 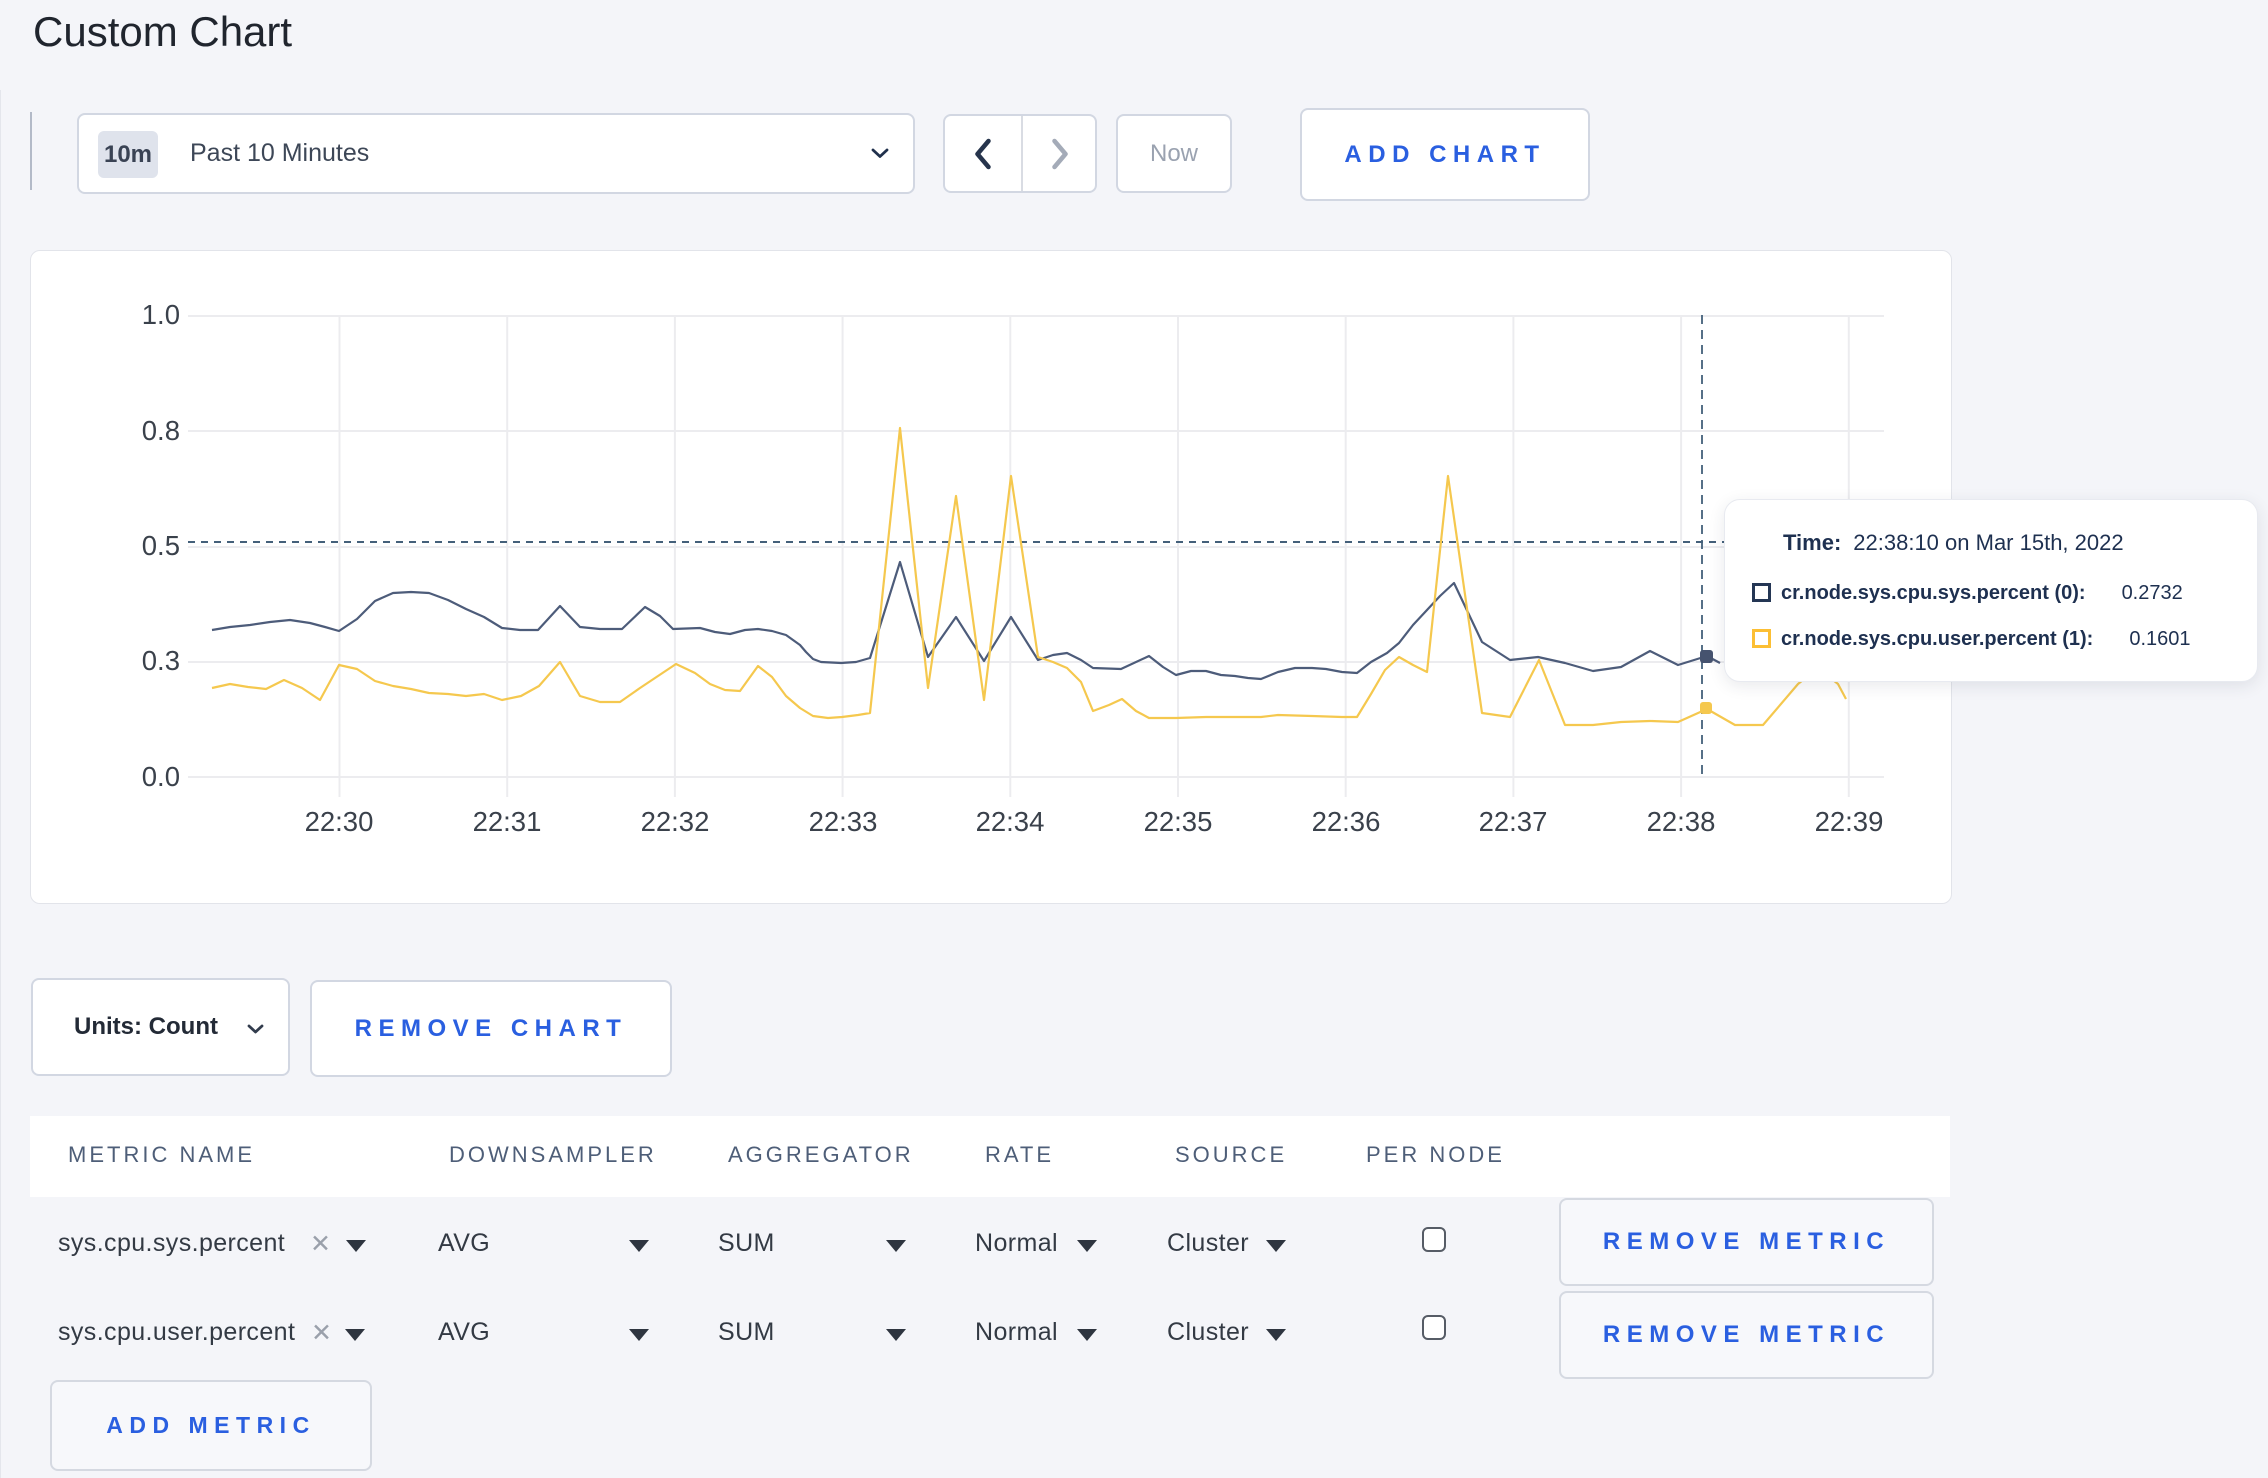 What do you see at coordinates (161, 660) in the screenshot?
I see `svg-text: 0.3` at bounding box center [161, 660].